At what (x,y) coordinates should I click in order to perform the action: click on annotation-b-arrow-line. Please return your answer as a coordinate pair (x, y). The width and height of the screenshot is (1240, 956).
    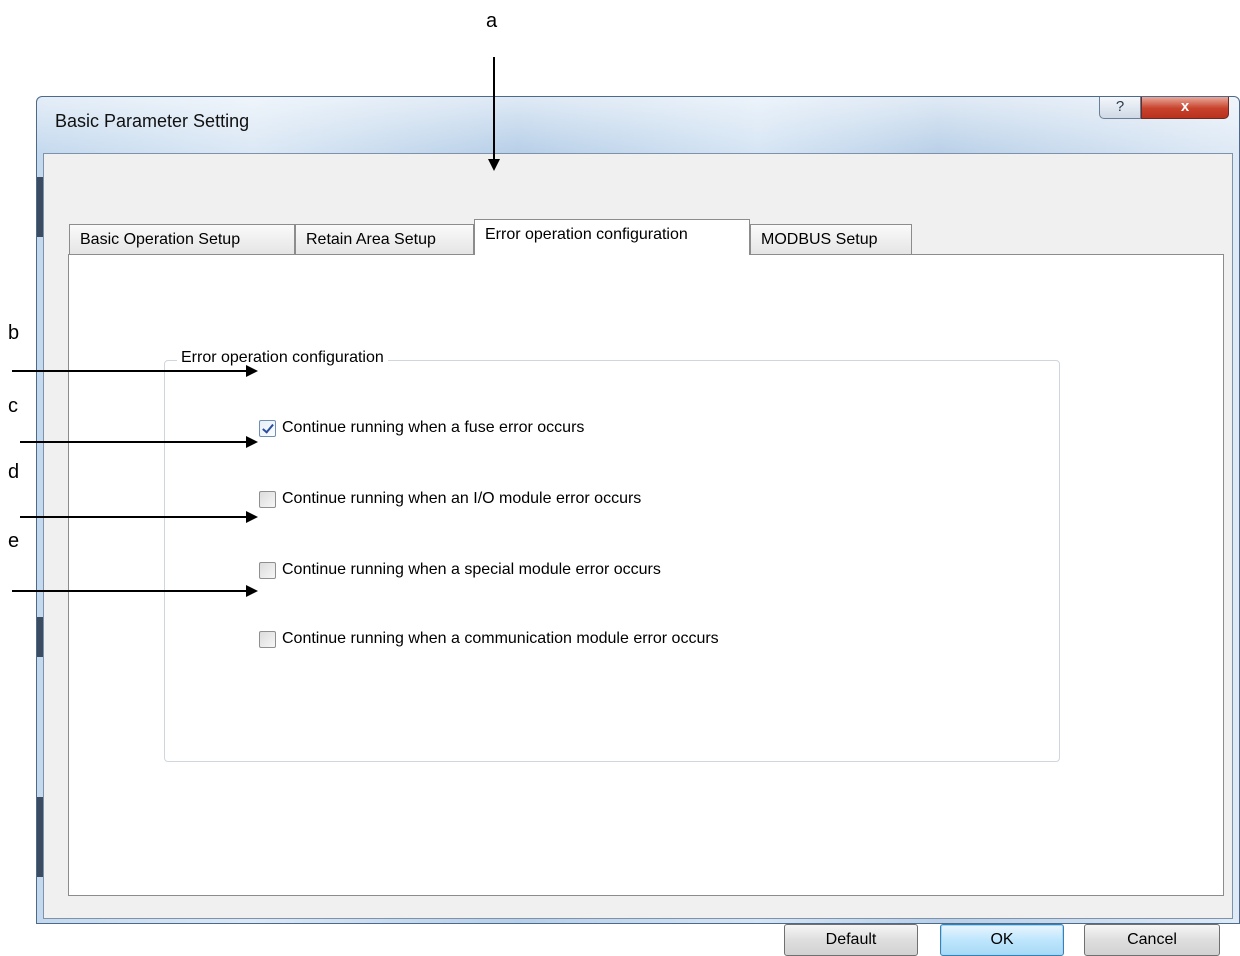
    Looking at the image, I should click on (130, 371).